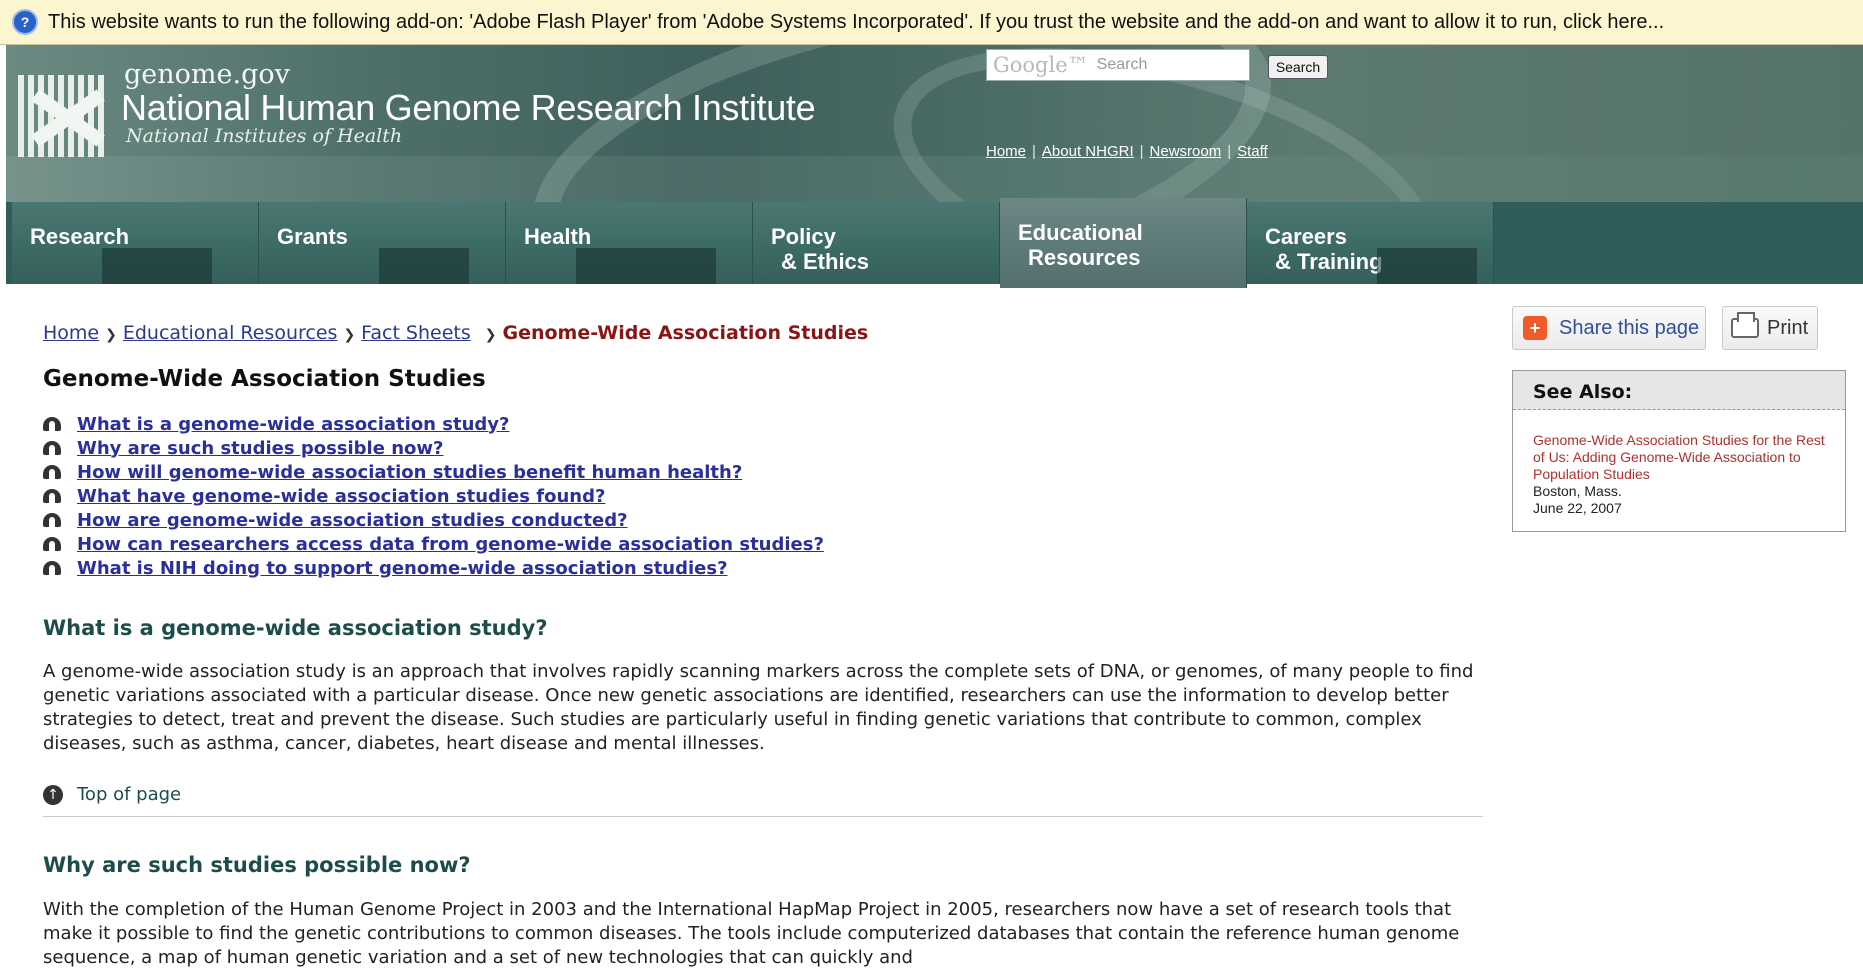 Image resolution: width=1863 pixels, height=973 pixels. Describe the element at coordinates (1298, 67) in the screenshot. I see `search-button: Search` at that location.